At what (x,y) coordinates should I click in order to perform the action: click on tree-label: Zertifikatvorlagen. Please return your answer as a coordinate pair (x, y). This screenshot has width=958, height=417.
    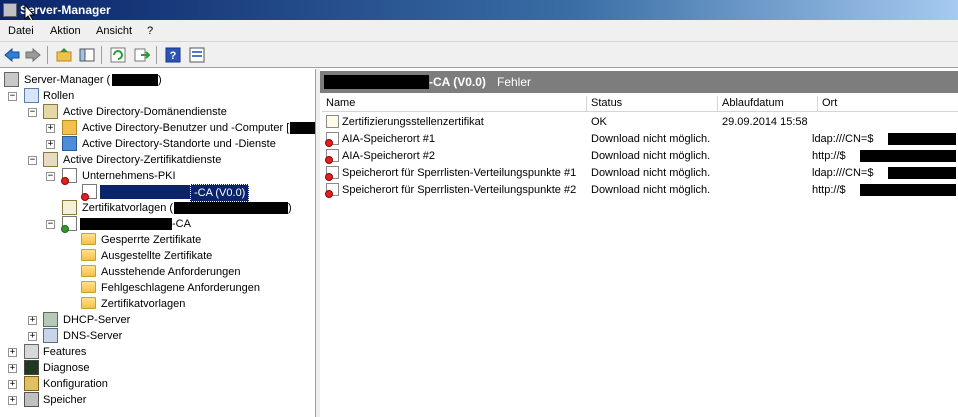
    Looking at the image, I should click on (143, 304).